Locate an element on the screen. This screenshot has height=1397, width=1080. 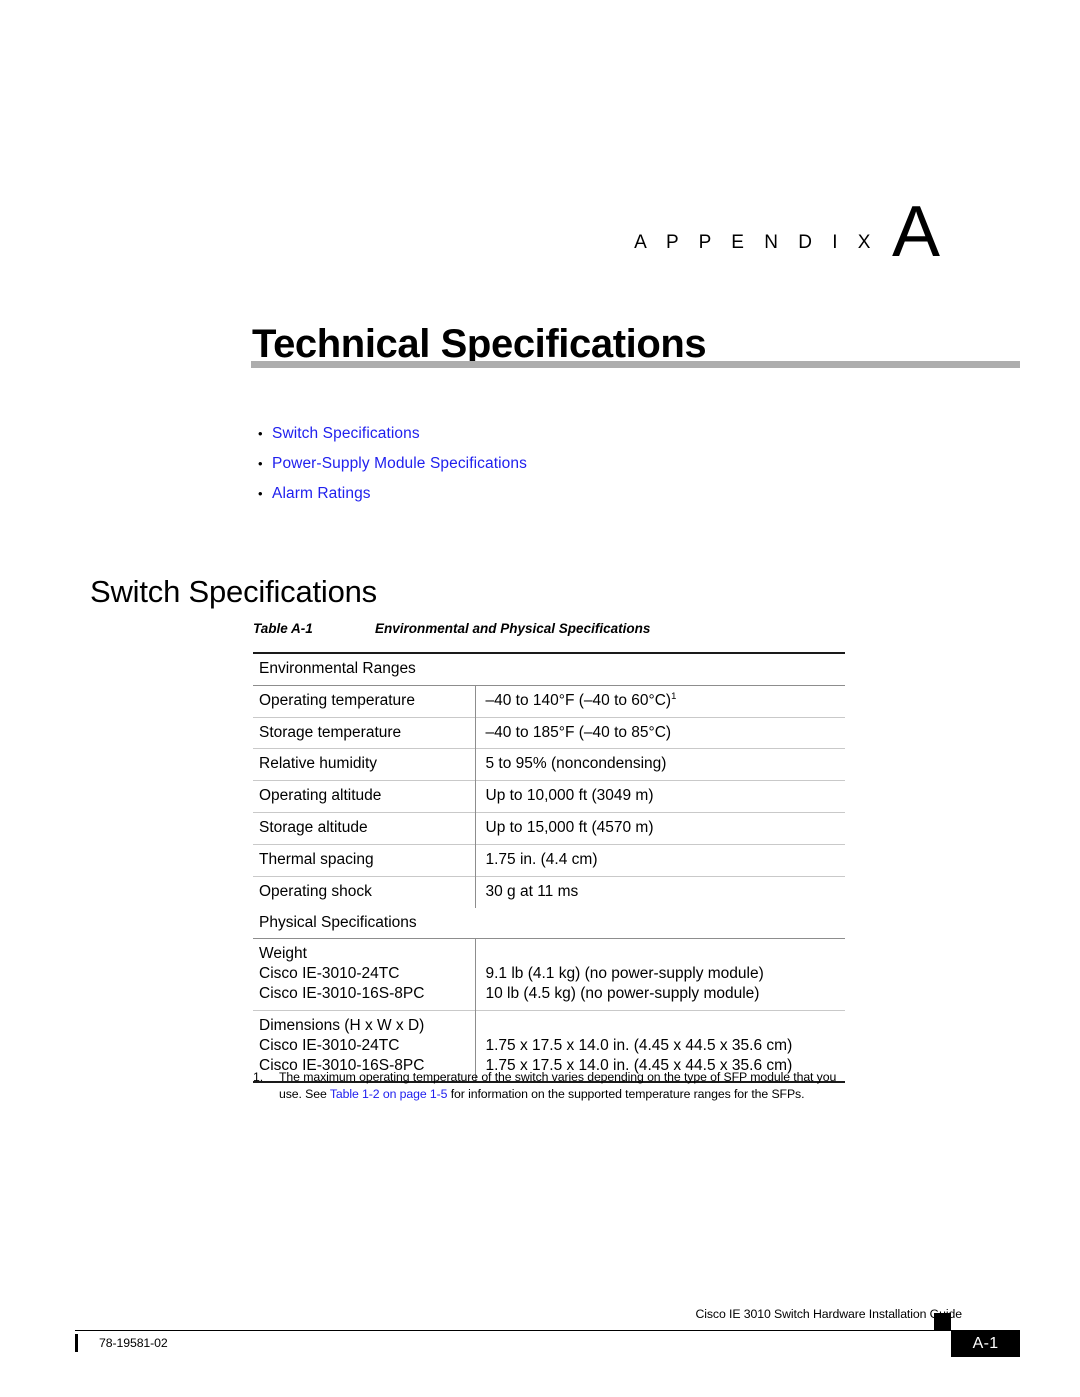
row-label: Operating altitude is located at coordinates (364, 796).